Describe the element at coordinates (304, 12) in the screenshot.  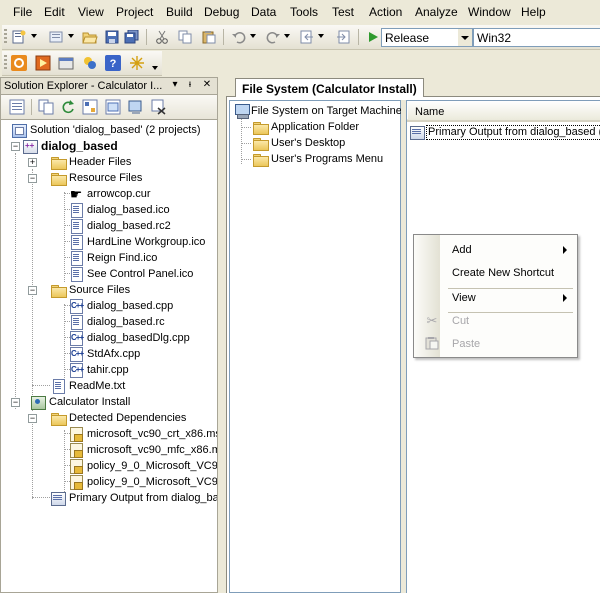
I see `menu-tools: Tools` at that location.